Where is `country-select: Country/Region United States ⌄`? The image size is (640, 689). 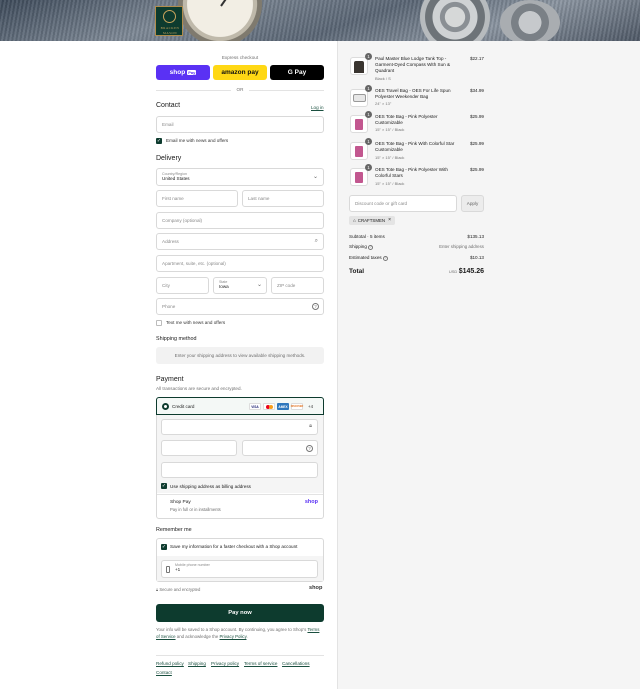 country-select: Country/Region United States ⌄ is located at coordinates (240, 177).